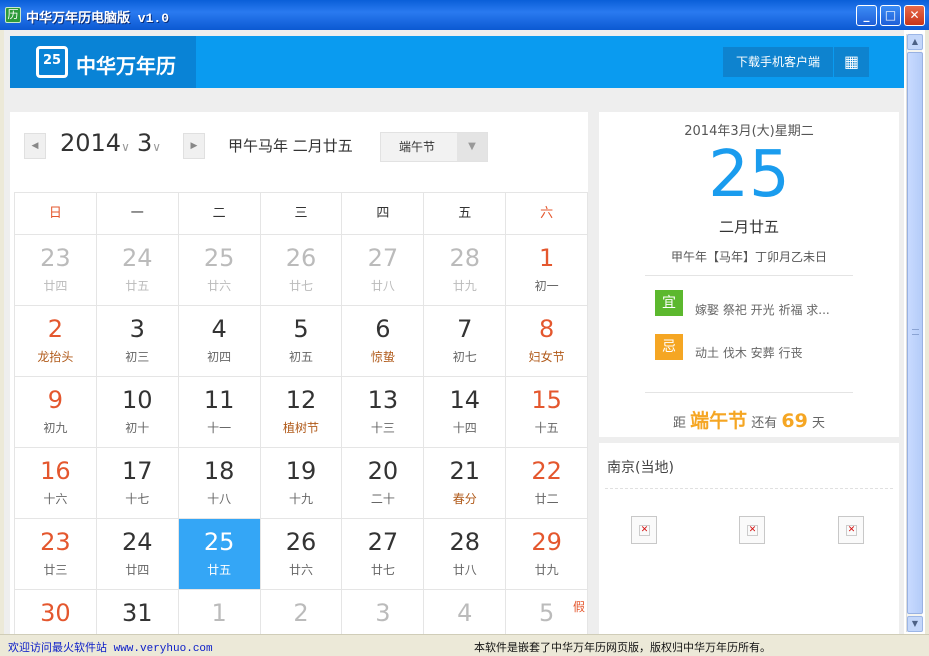  I want to click on day-number: 4, so click(219, 329).